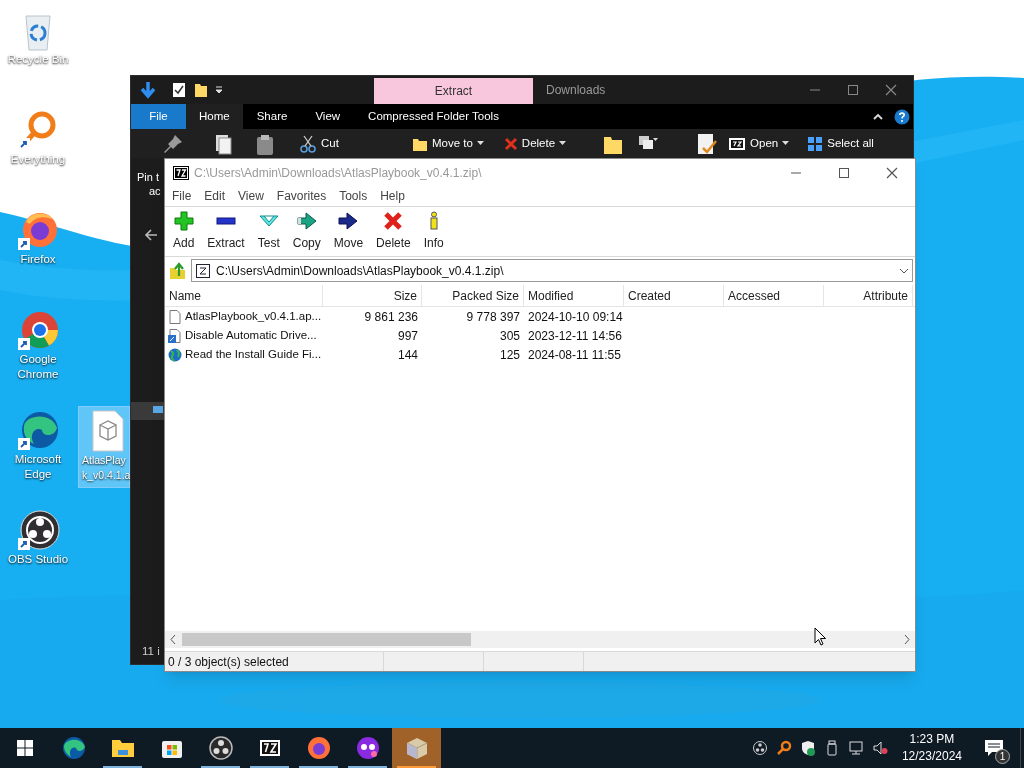 This screenshot has height=768, width=1024. Describe the element at coordinates (38, 374) in the screenshot. I see `desktop-icon-label: Chrome` at that location.